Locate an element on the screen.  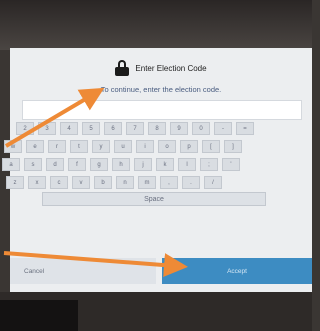
arrow-to-accept is located at coordinates (95, 264).